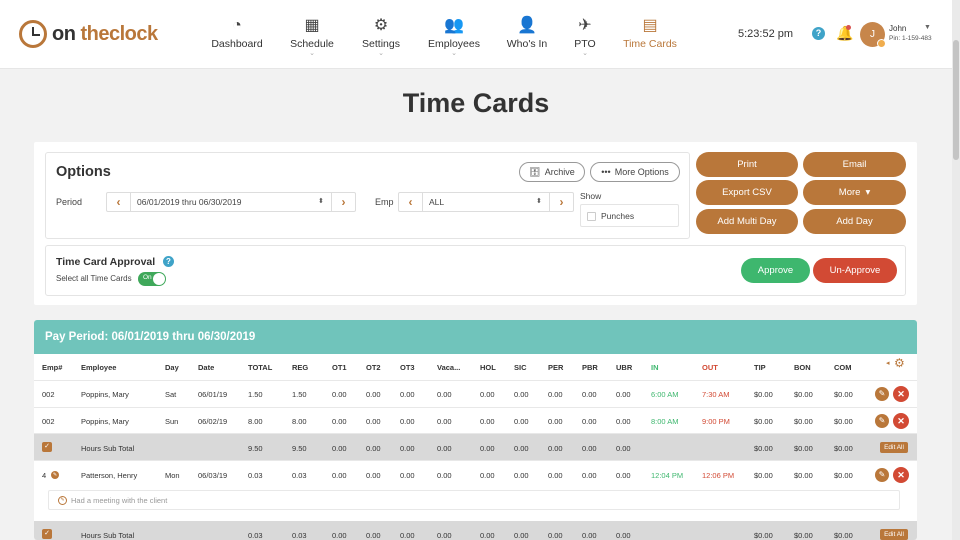 Image resolution: width=960 pixels, height=540 pixels. I want to click on col-reg: REG, so click(300, 367).